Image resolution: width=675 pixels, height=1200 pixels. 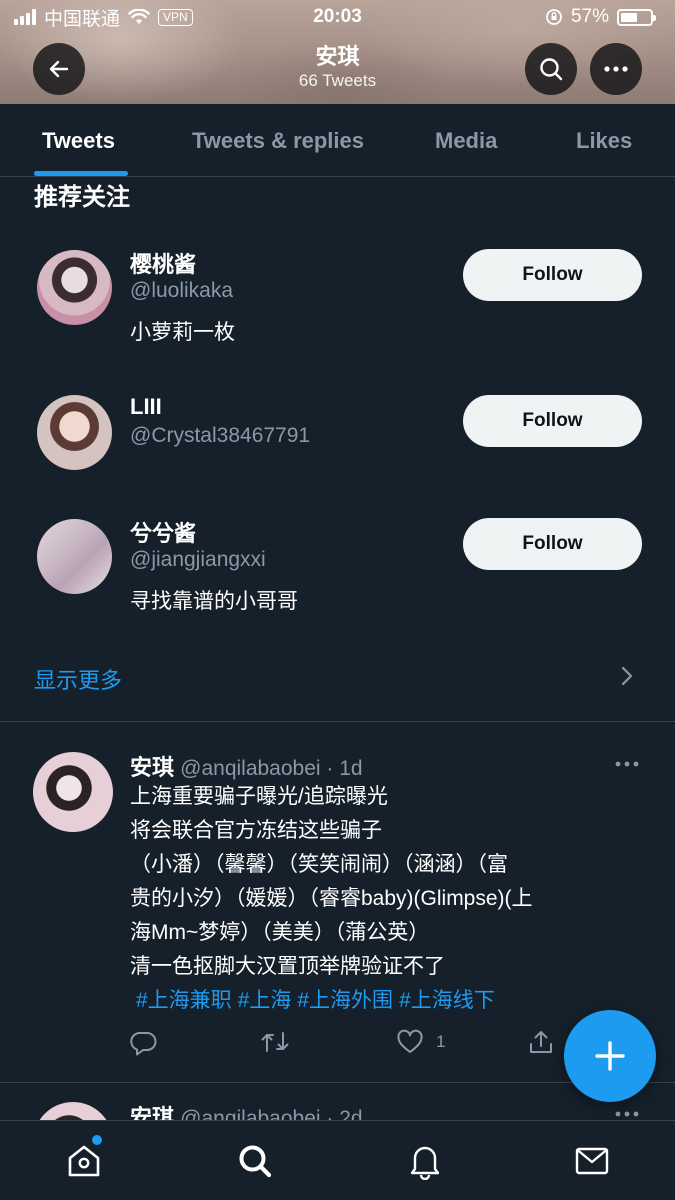 I want to click on nav-notifications, so click(x=425, y=1161).